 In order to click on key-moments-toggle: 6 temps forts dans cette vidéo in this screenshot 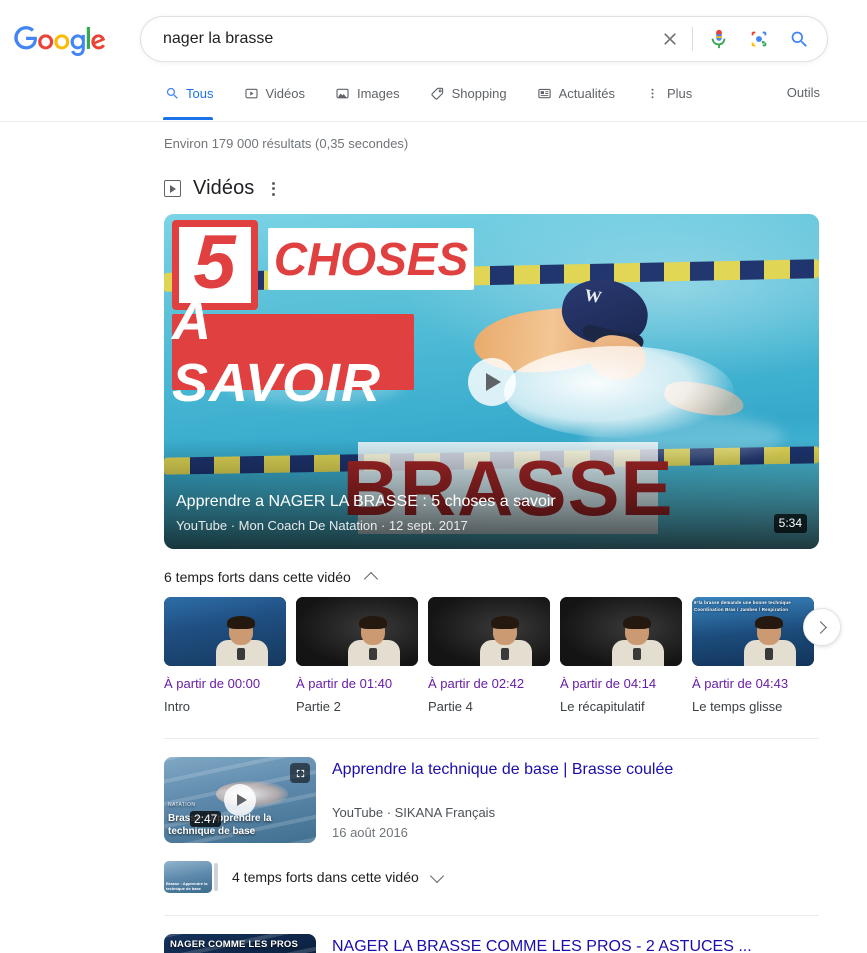, I will do `click(515, 577)`.